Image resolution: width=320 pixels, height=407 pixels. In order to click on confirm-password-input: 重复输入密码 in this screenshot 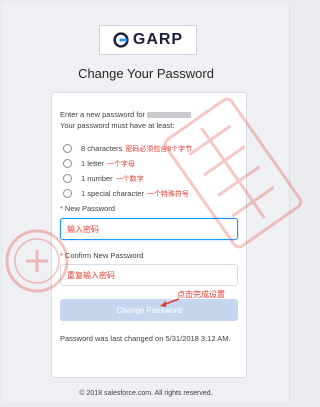, I will do `click(149, 275)`.